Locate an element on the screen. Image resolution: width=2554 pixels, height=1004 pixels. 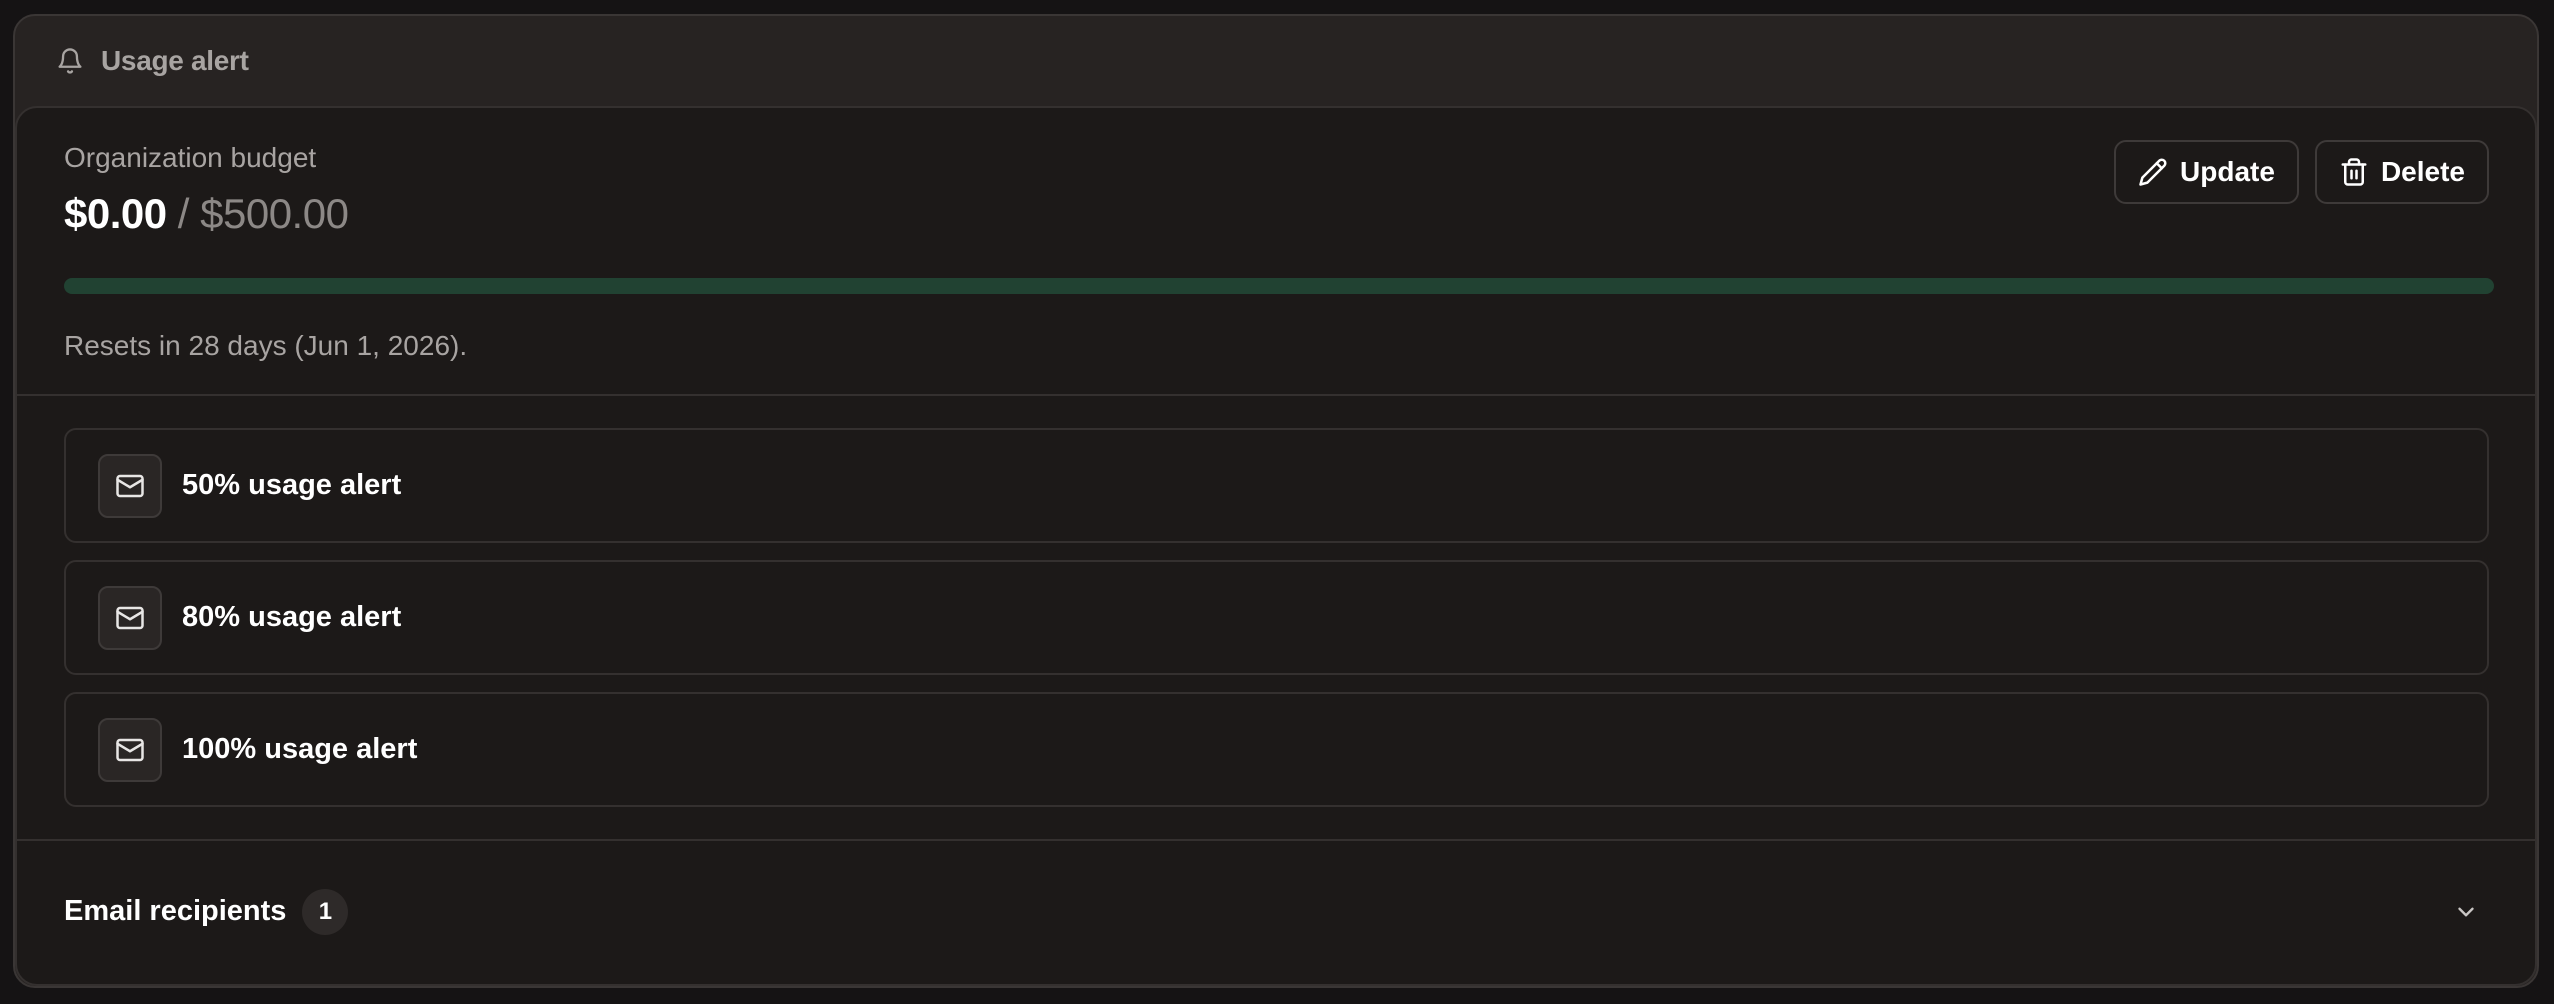
reset-info: Resets in 28 days (Jun 1, 2026). is located at coordinates (266, 345).